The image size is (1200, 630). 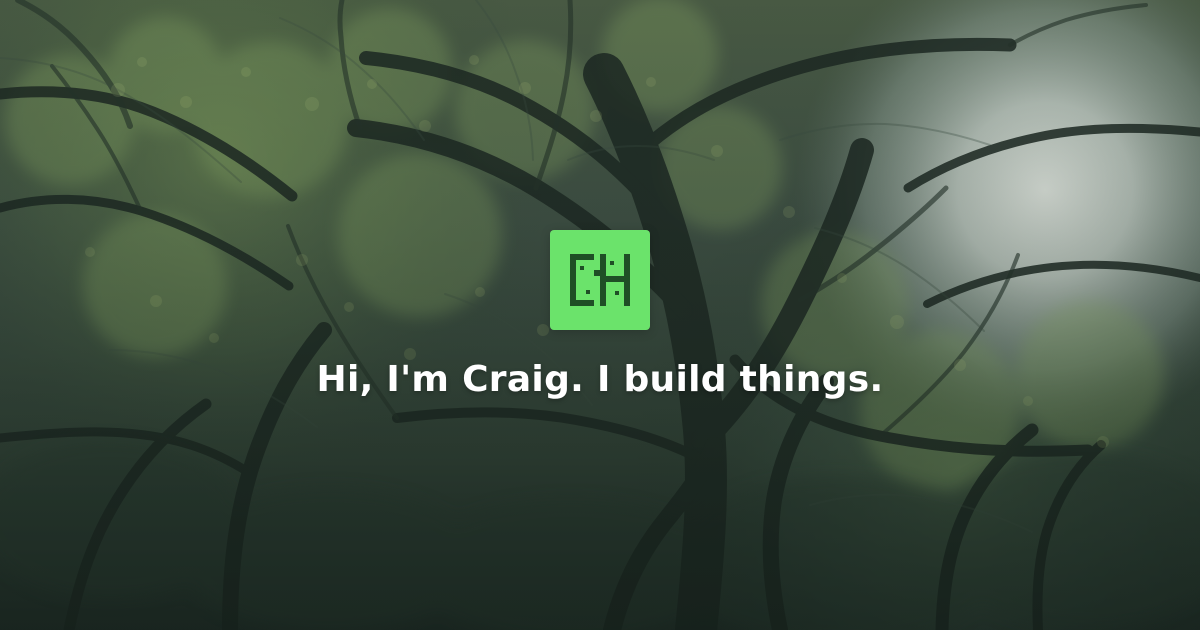 I want to click on hero-headline: Hi, I'm Craig. I build things., so click(x=600, y=379).